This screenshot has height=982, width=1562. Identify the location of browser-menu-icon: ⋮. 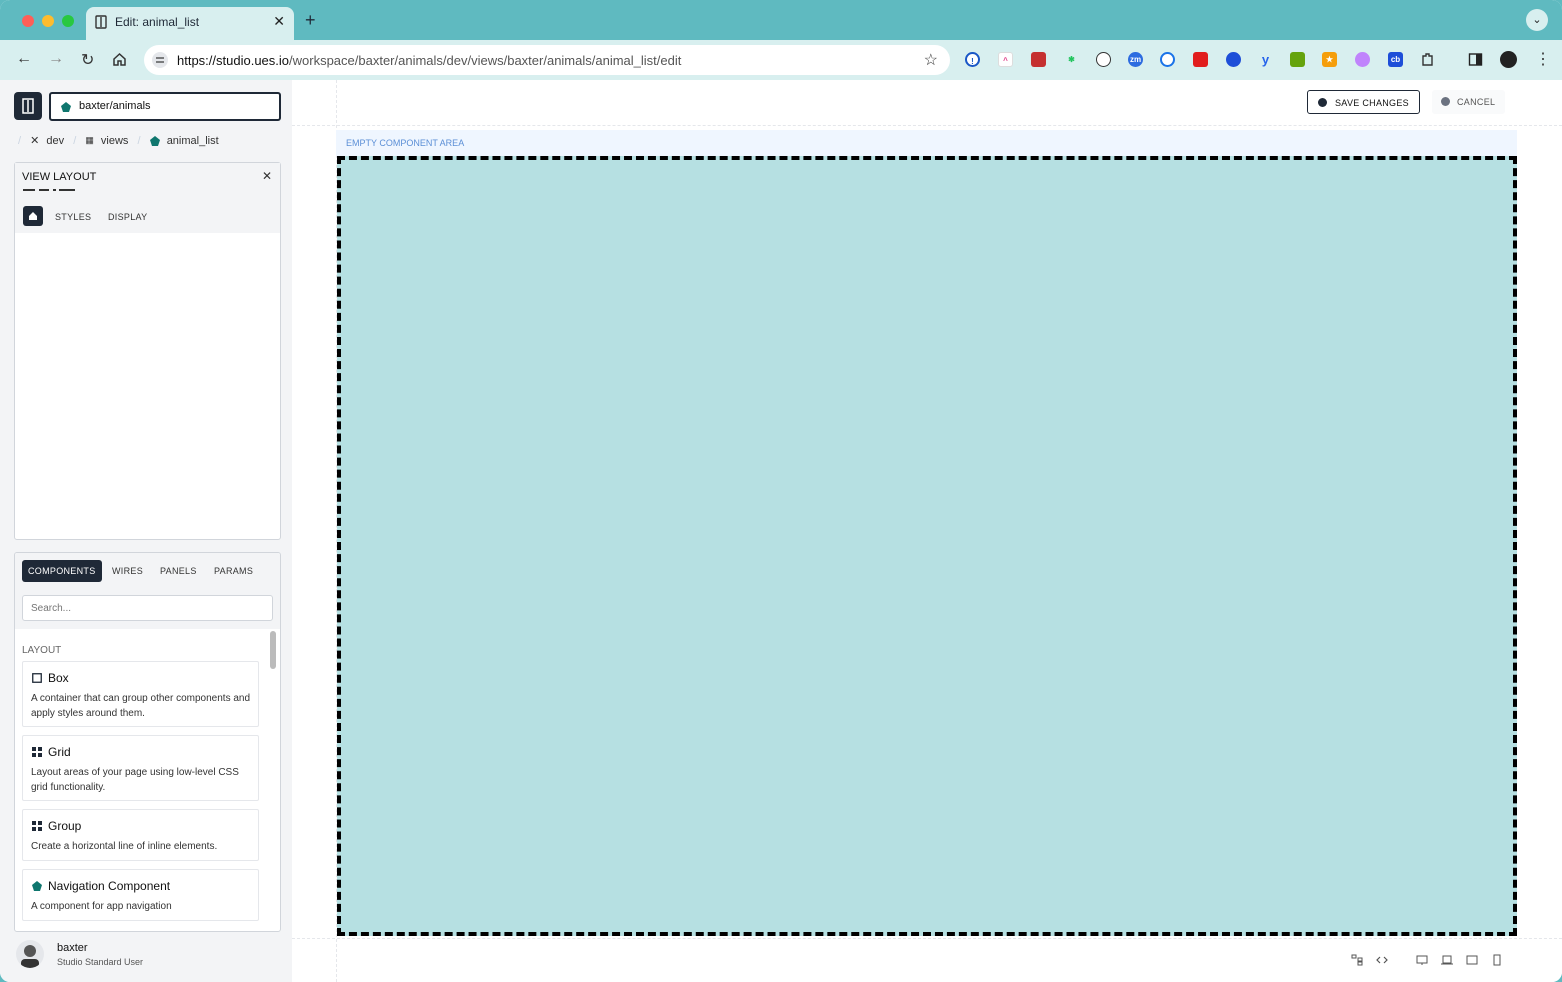
(1543, 59).